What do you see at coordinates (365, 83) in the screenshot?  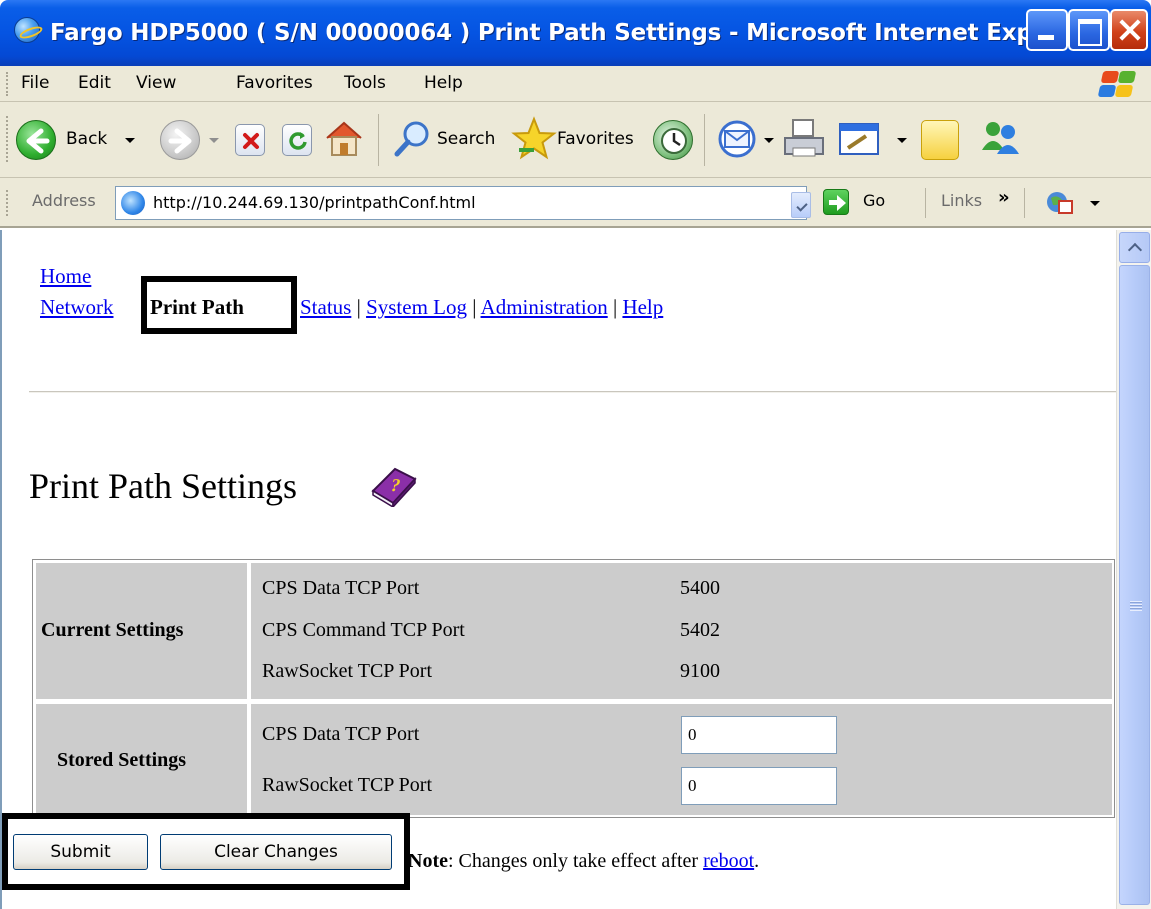 I see `menu-tools: Tools` at bounding box center [365, 83].